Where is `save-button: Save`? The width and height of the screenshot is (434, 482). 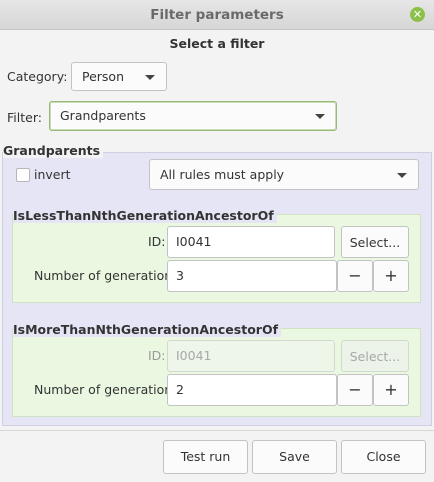 save-button: Save is located at coordinates (294, 457).